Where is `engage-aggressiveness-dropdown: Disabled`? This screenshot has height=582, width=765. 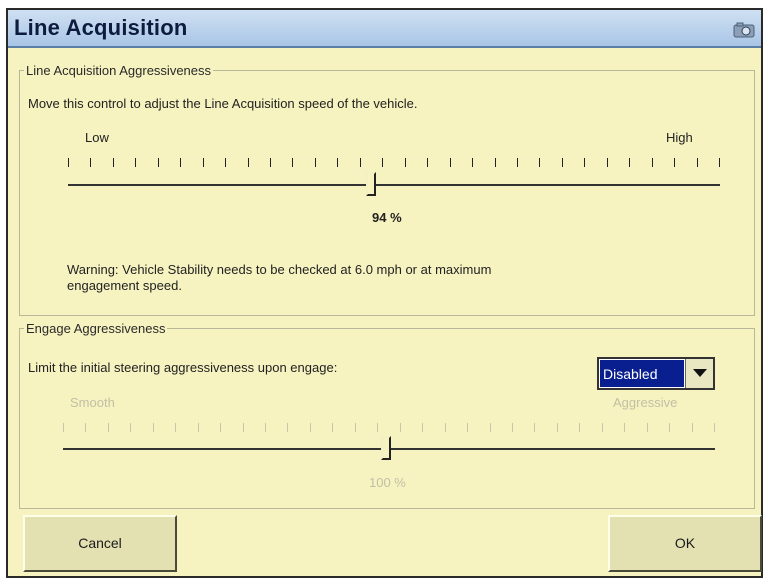
engage-aggressiveness-dropdown: Disabled is located at coordinates (656, 373).